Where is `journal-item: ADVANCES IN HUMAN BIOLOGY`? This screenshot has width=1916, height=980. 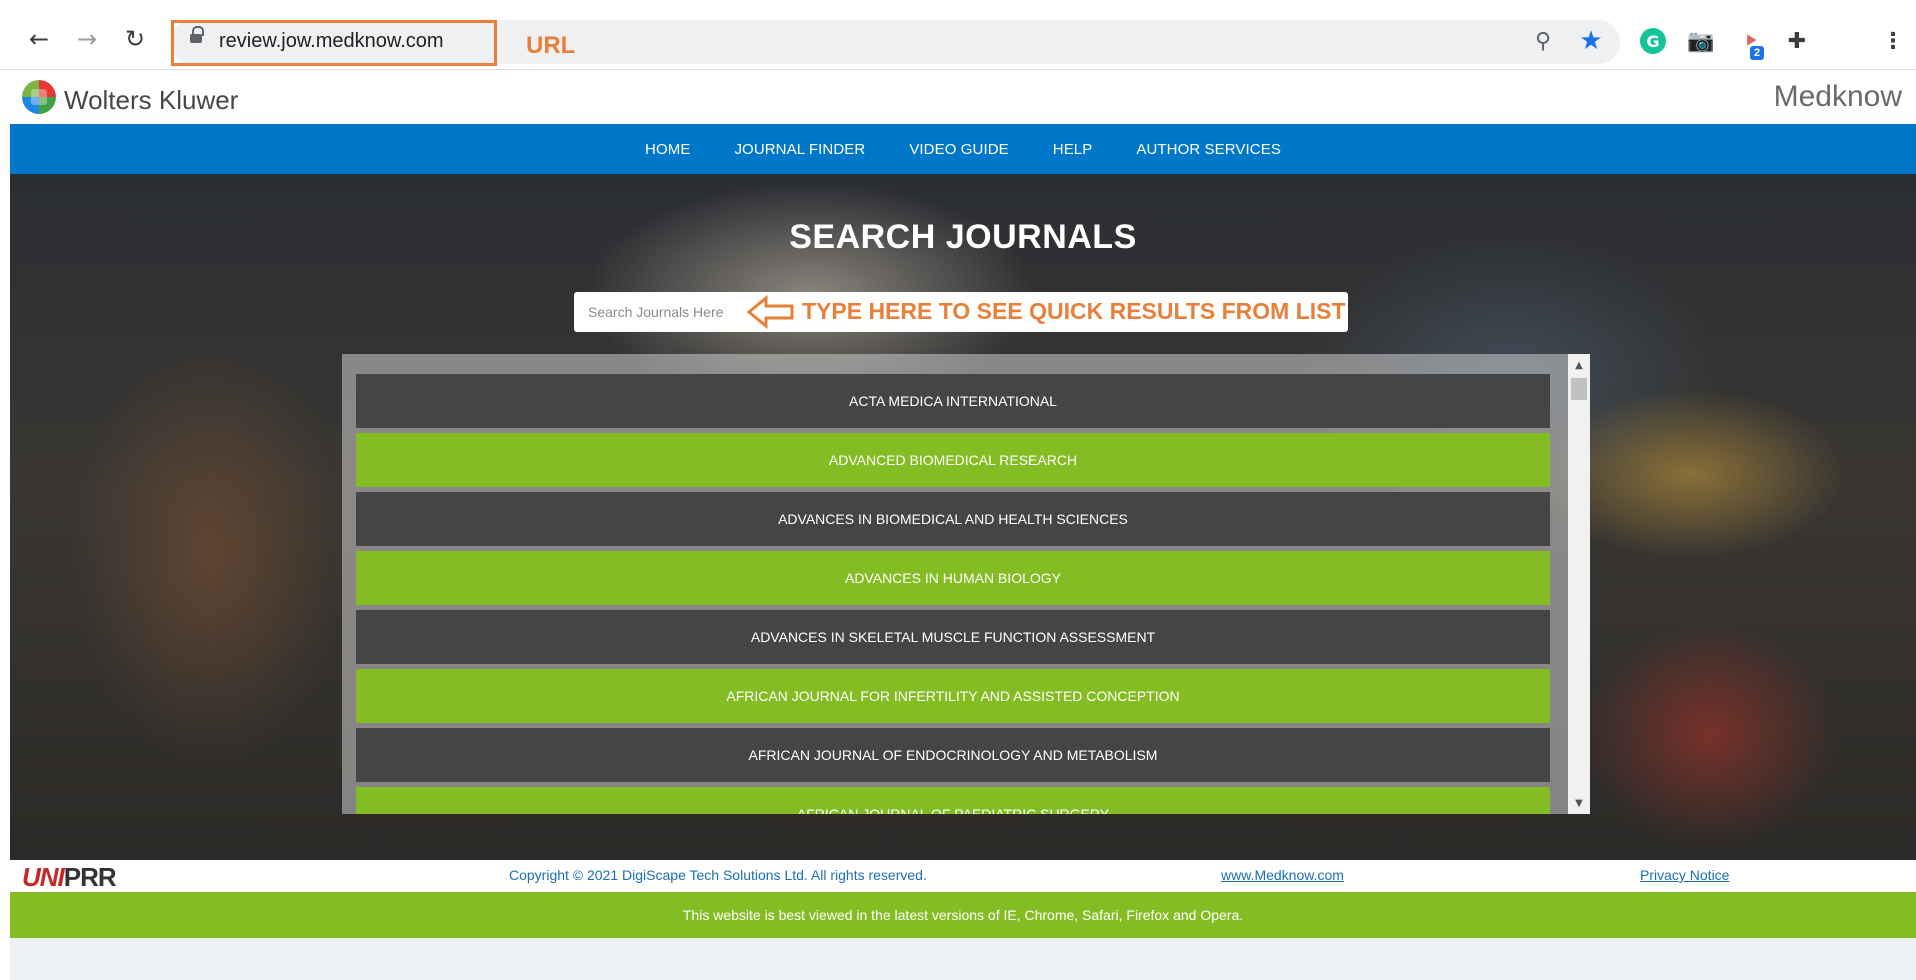
journal-item: ADVANCES IN HUMAN BIOLOGY is located at coordinates (953, 578).